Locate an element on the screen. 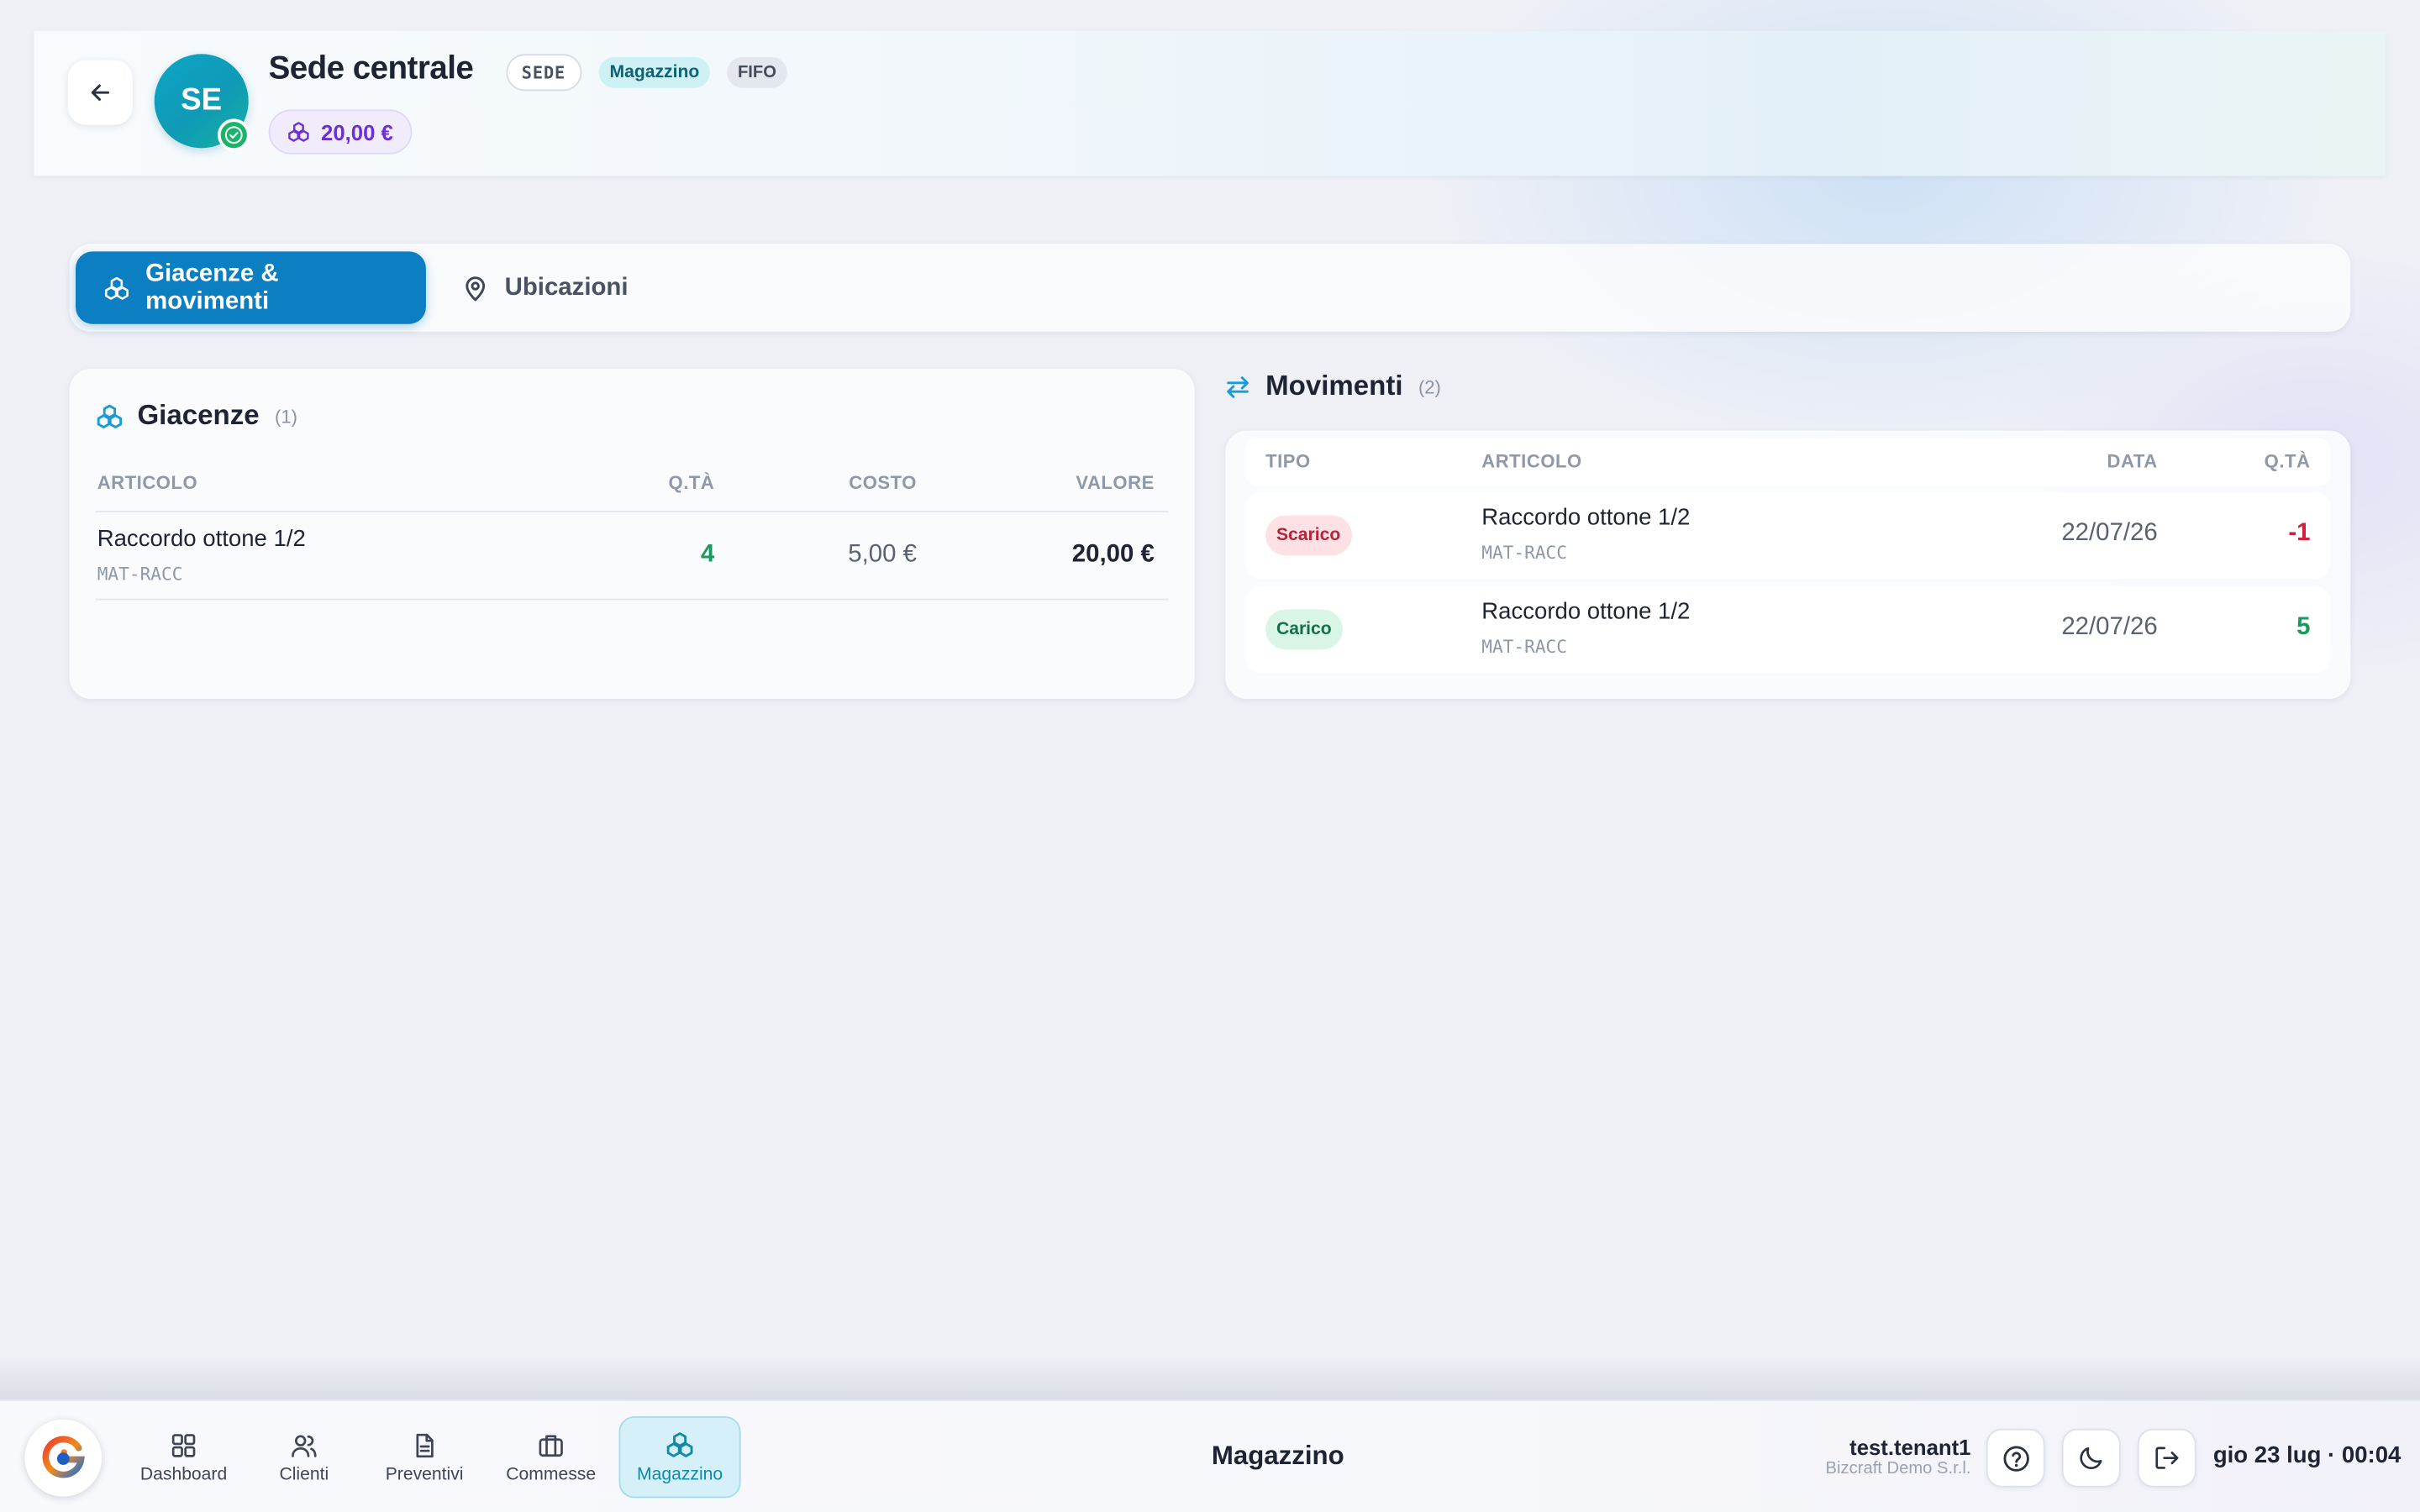 Image resolution: width=2420 pixels, height=1512 pixels. tab-ubicazioni: Ubicazioni is located at coordinates (545, 287).